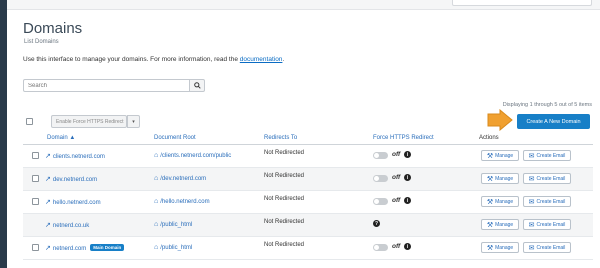 The image size is (600, 268). Describe the element at coordinates (3, 134) in the screenshot. I see `sidebar-edge` at that location.